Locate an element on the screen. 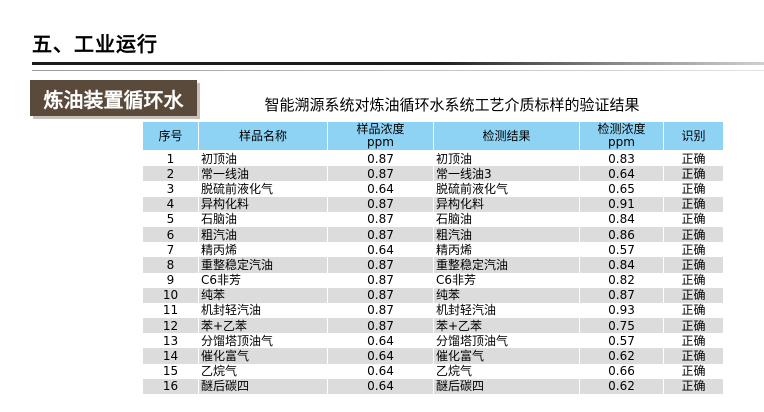  table-row: 15 乙烷气 0.64 乙烷气 0.66 正确 is located at coordinates (433, 371).